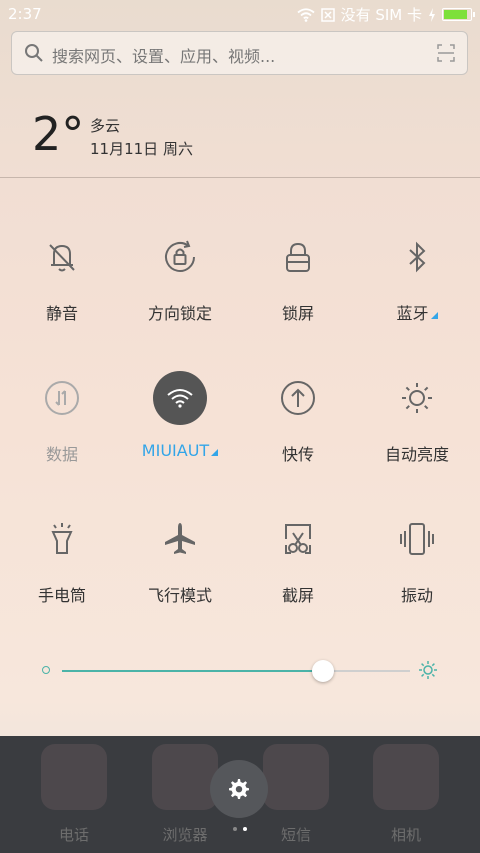  What do you see at coordinates (406, 777) in the screenshot?
I see `dock-app-camera` at bounding box center [406, 777].